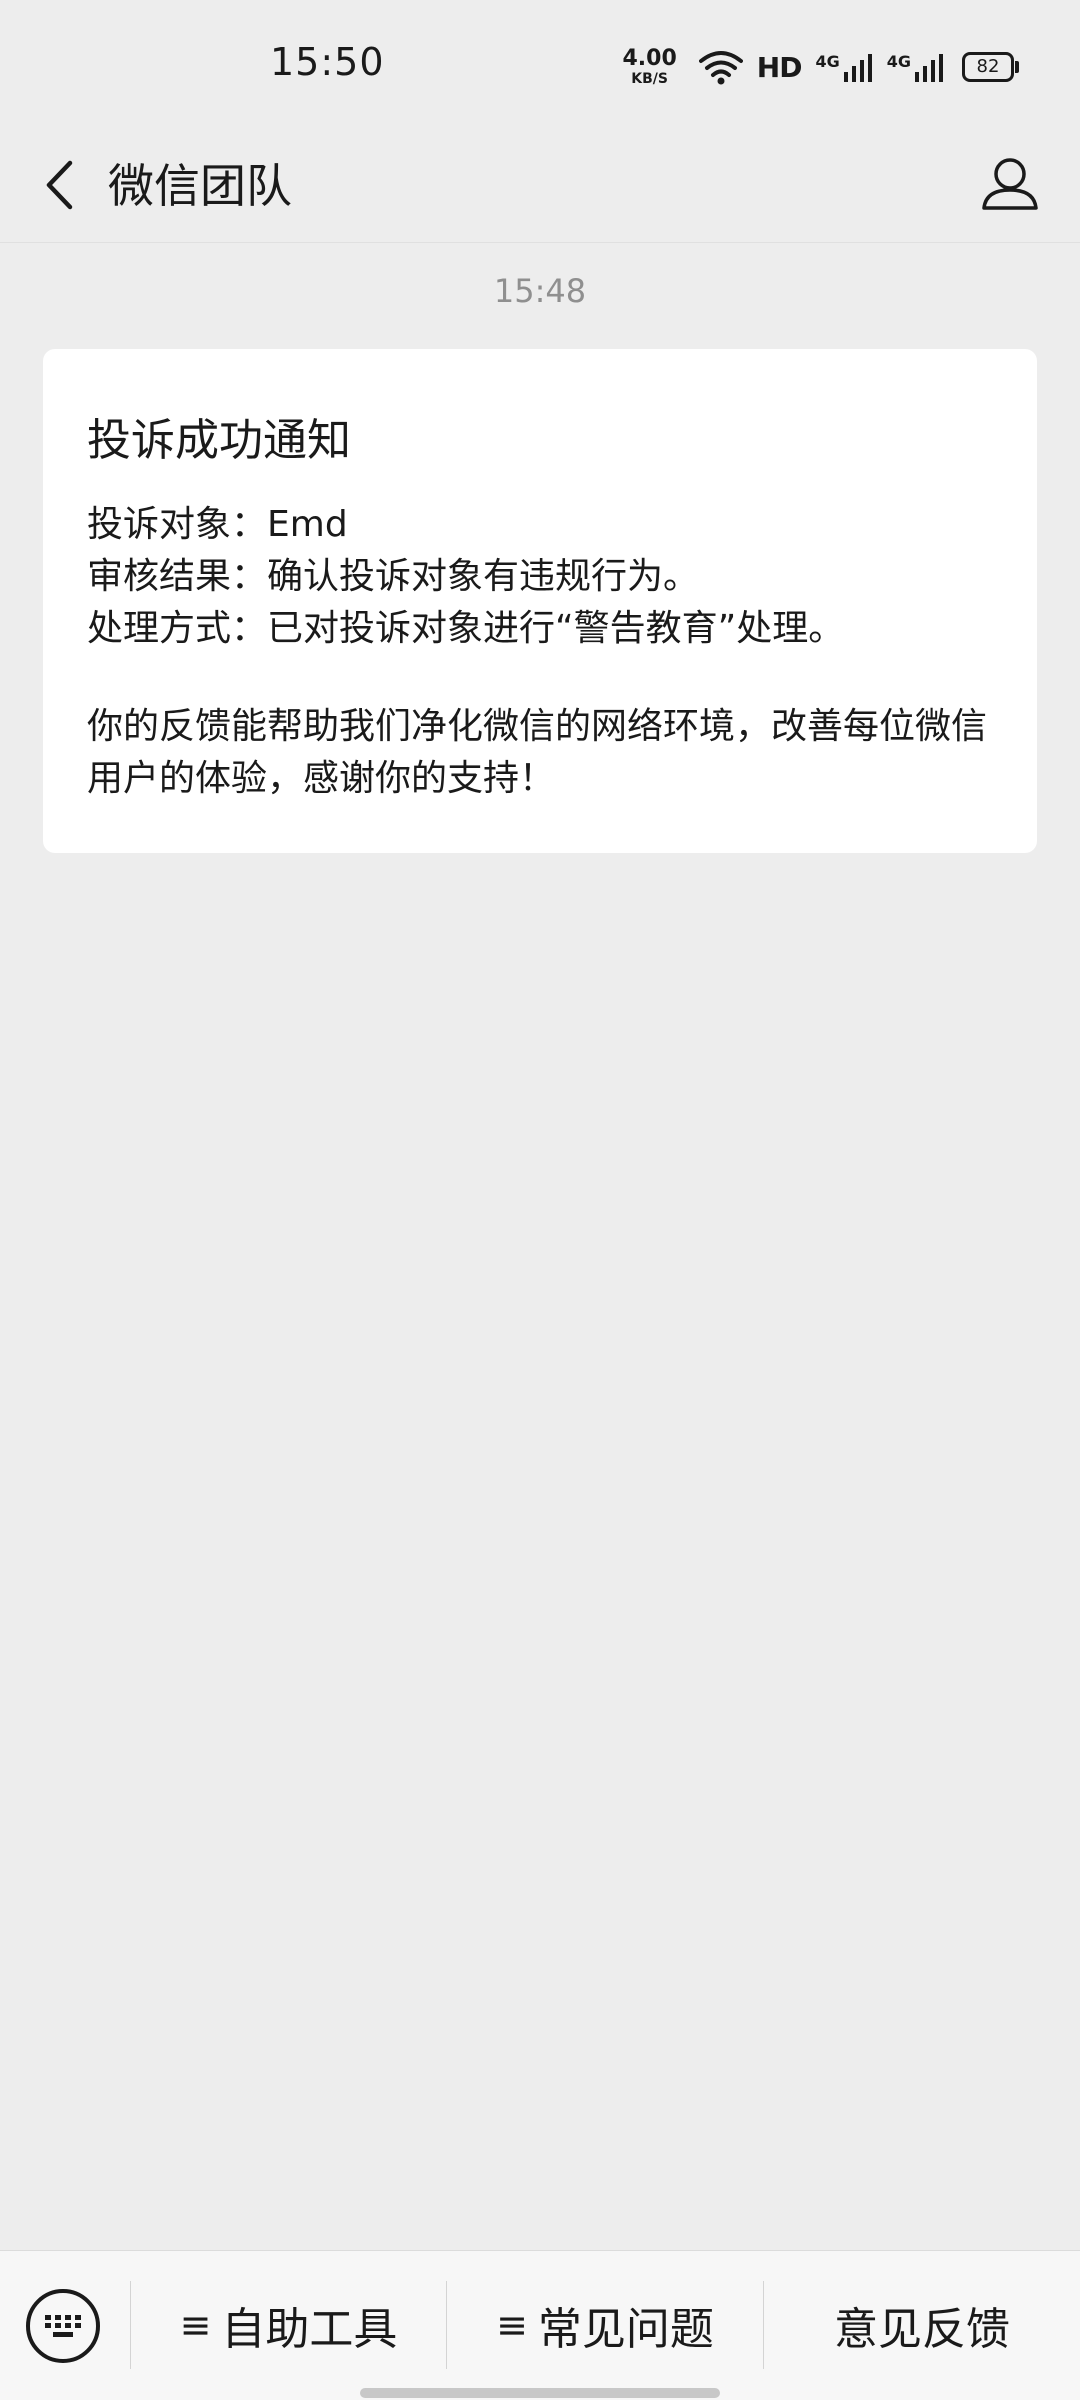 The height and width of the screenshot is (2400, 1080). I want to click on network-speed: 4.00 KB/S, so click(649, 66).